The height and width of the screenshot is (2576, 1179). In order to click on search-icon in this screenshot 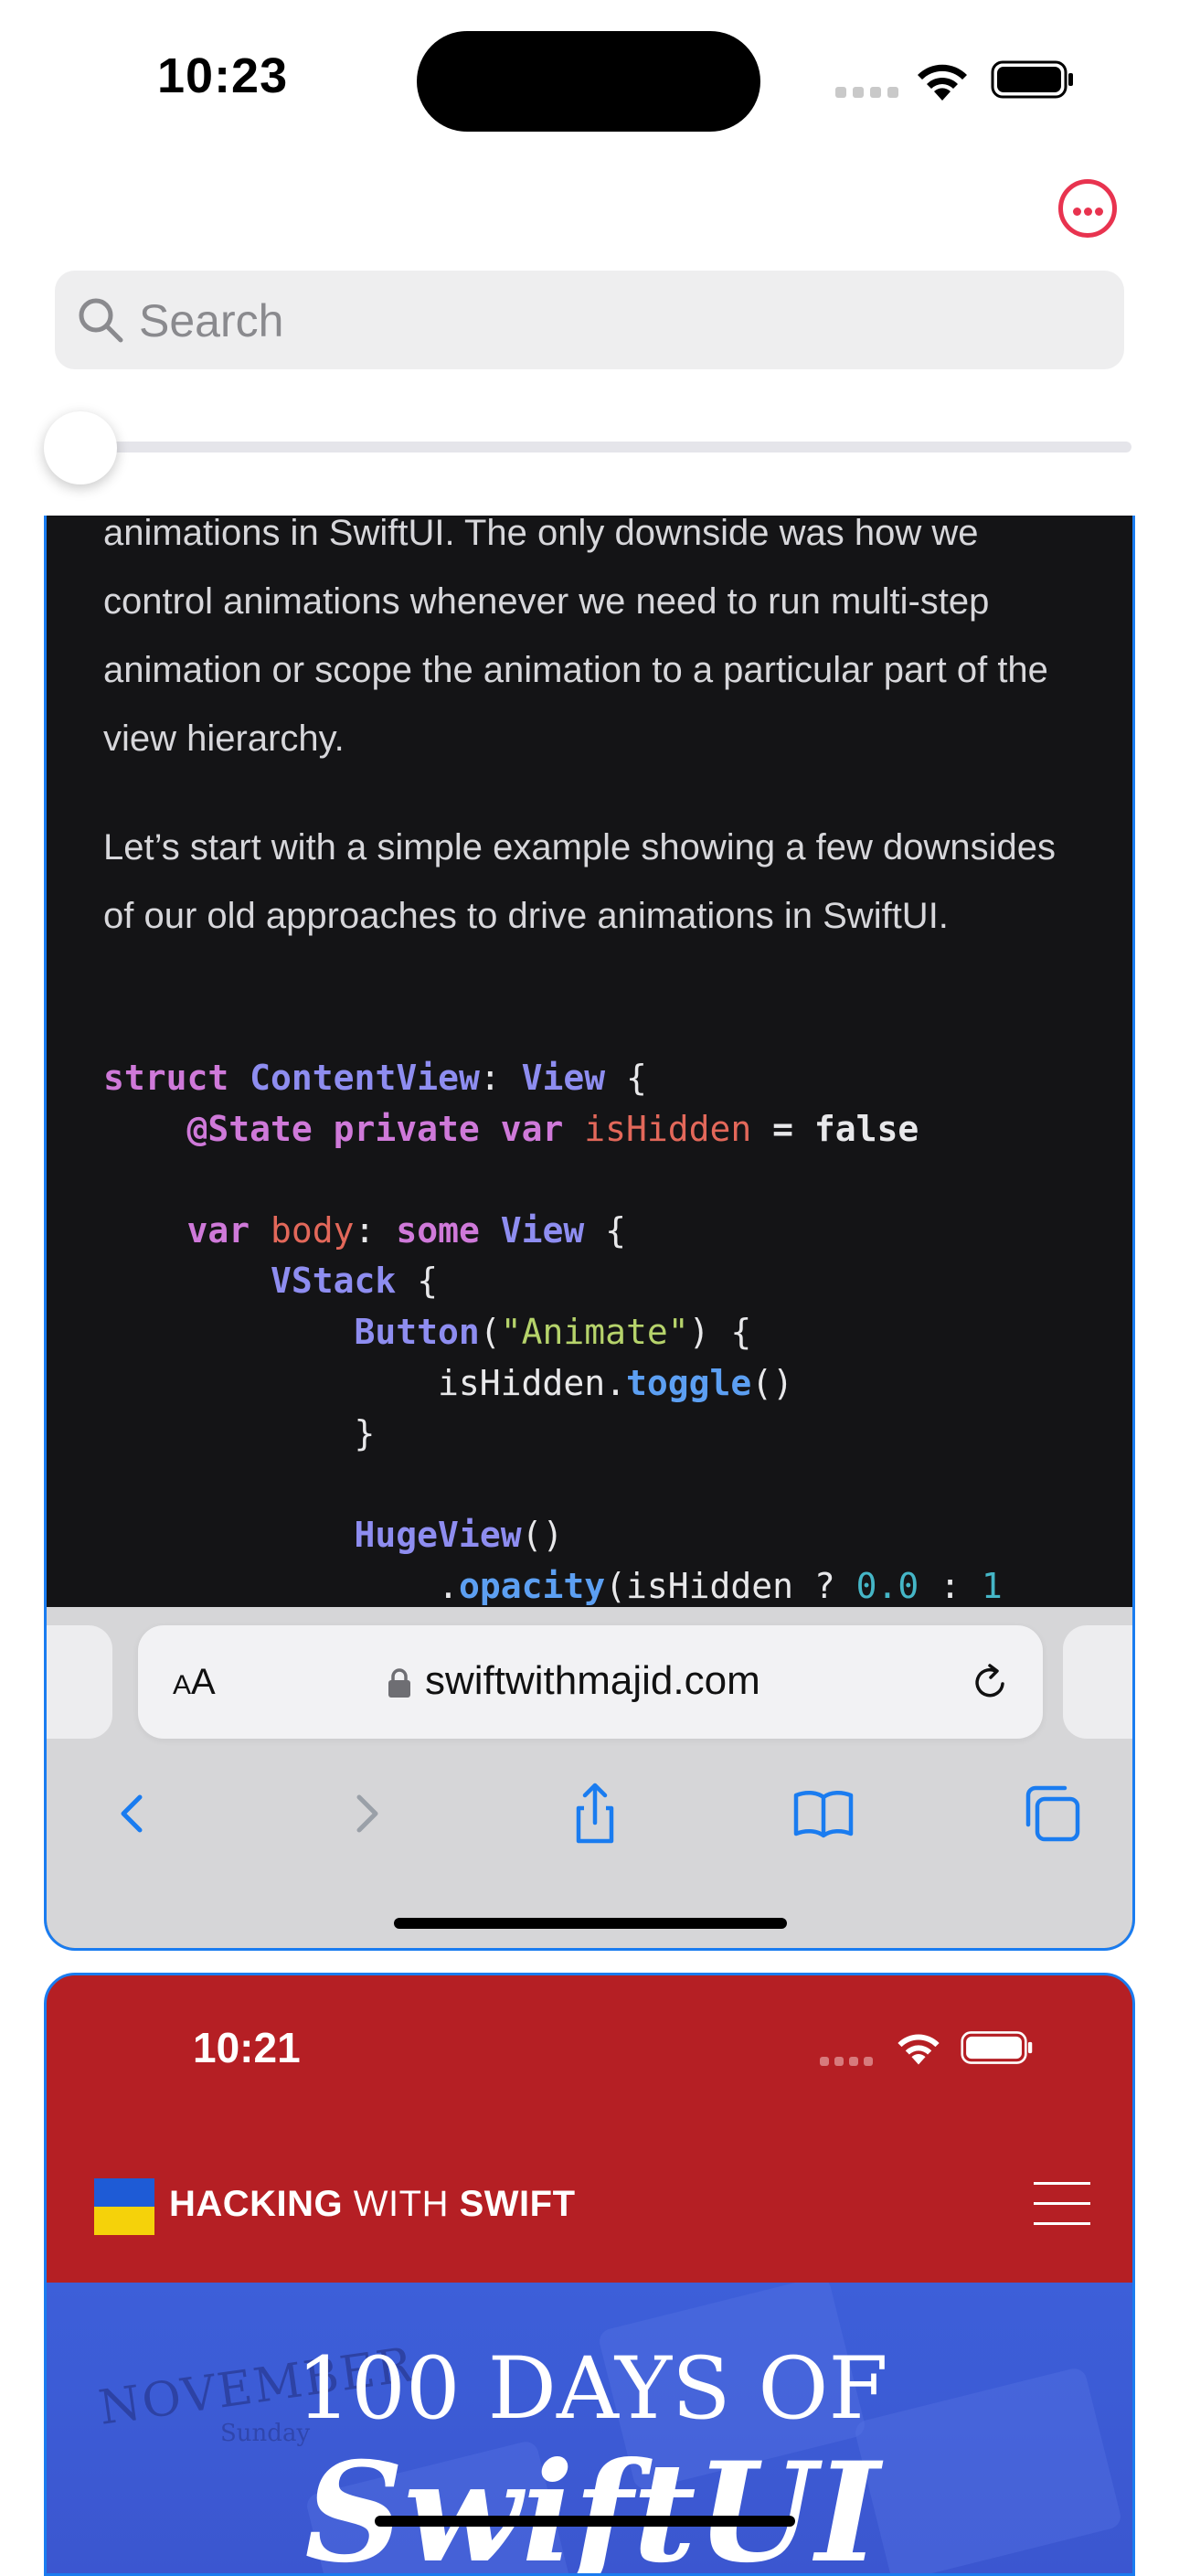, I will do `click(101, 320)`.